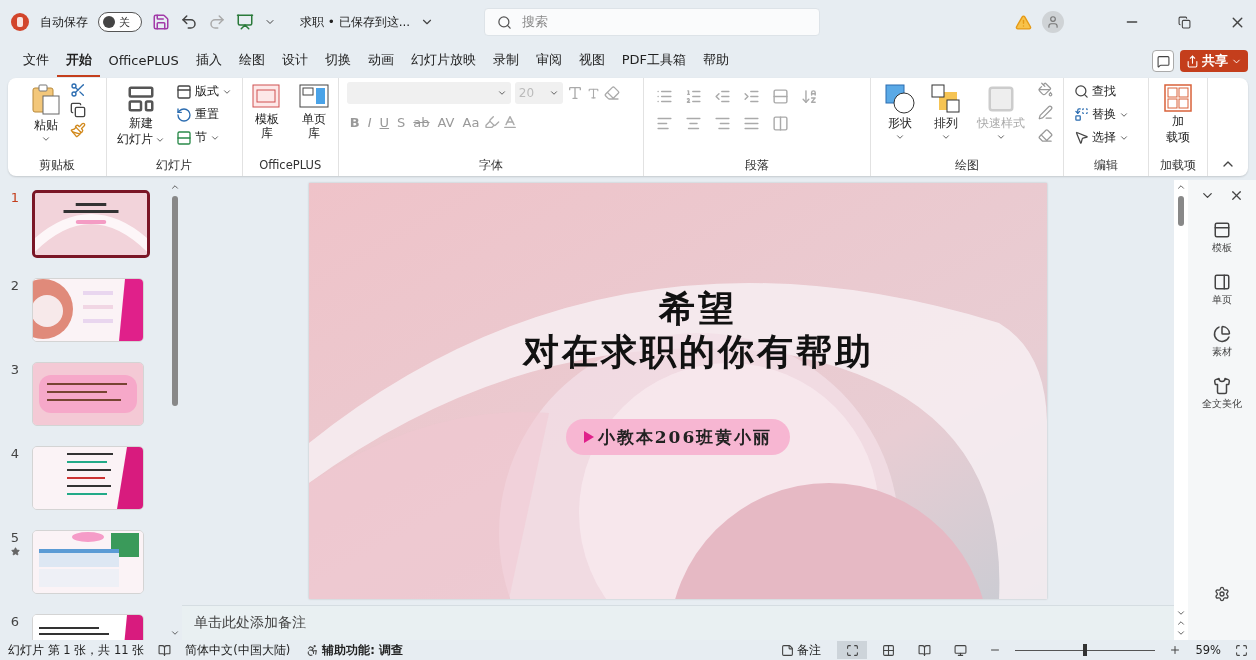 This screenshot has width=1256, height=660. I want to click on zoom-in-icon, so click(1175, 650).